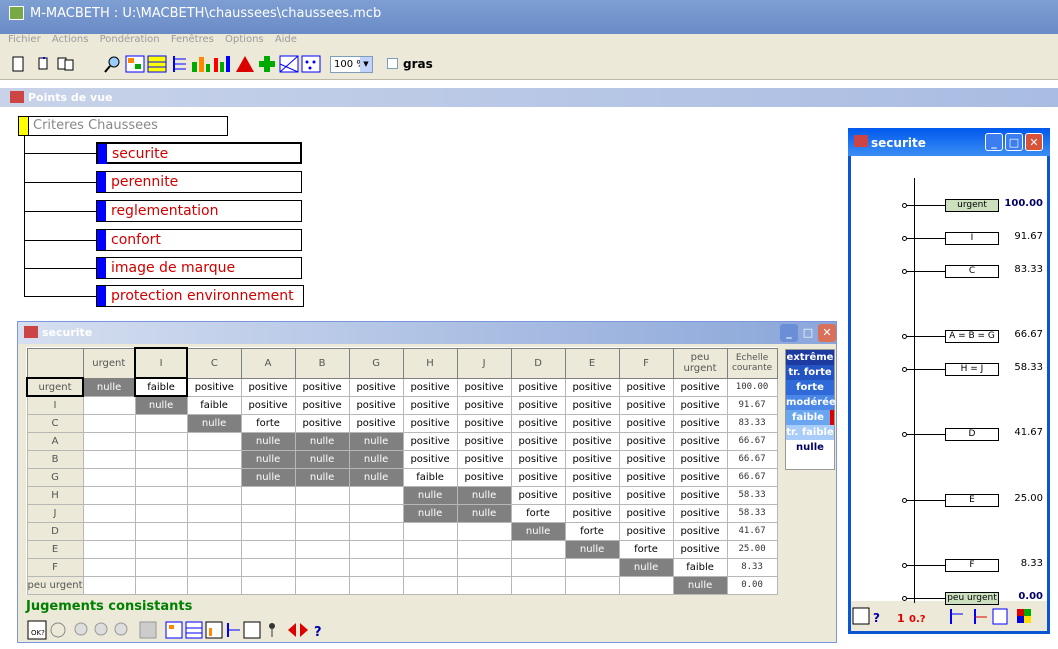 This screenshot has height=649, width=1058. Describe the element at coordinates (200, 296) in the screenshot. I see `tree-node-protection-environnement: protection environnement` at that location.